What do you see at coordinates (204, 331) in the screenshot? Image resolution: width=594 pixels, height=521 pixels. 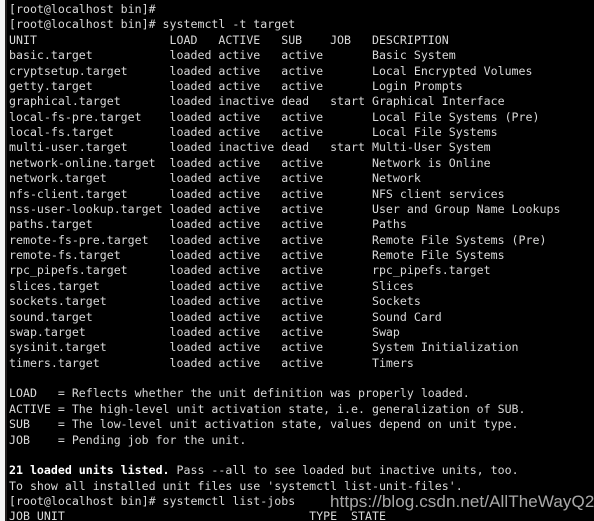 I see `terminal-line: swap.target loaded active active Swap` at bounding box center [204, 331].